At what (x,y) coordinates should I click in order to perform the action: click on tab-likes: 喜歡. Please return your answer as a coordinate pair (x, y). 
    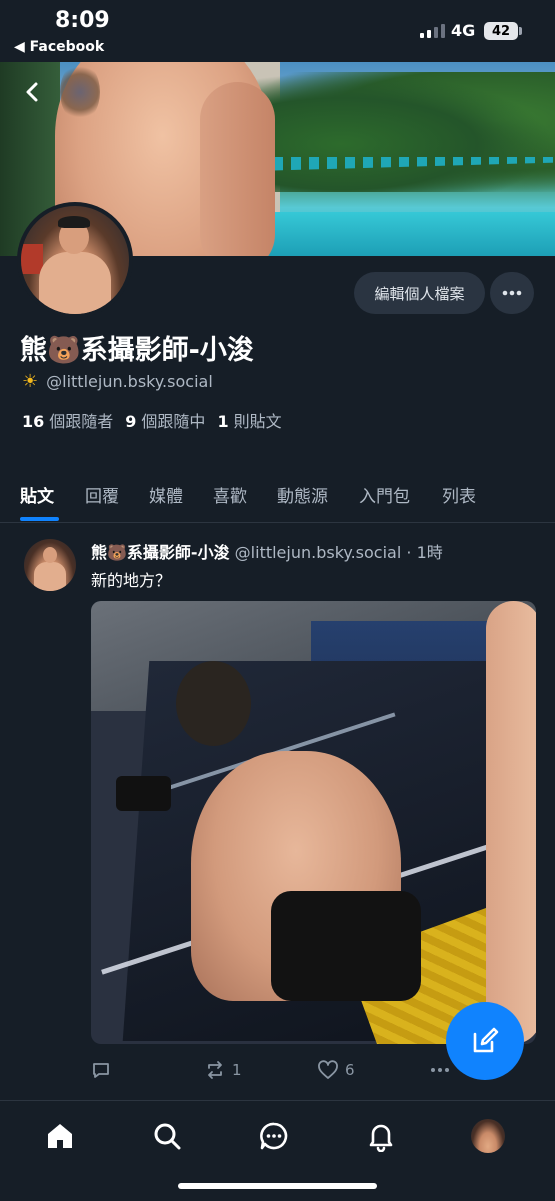
    Looking at the image, I should click on (230, 494).